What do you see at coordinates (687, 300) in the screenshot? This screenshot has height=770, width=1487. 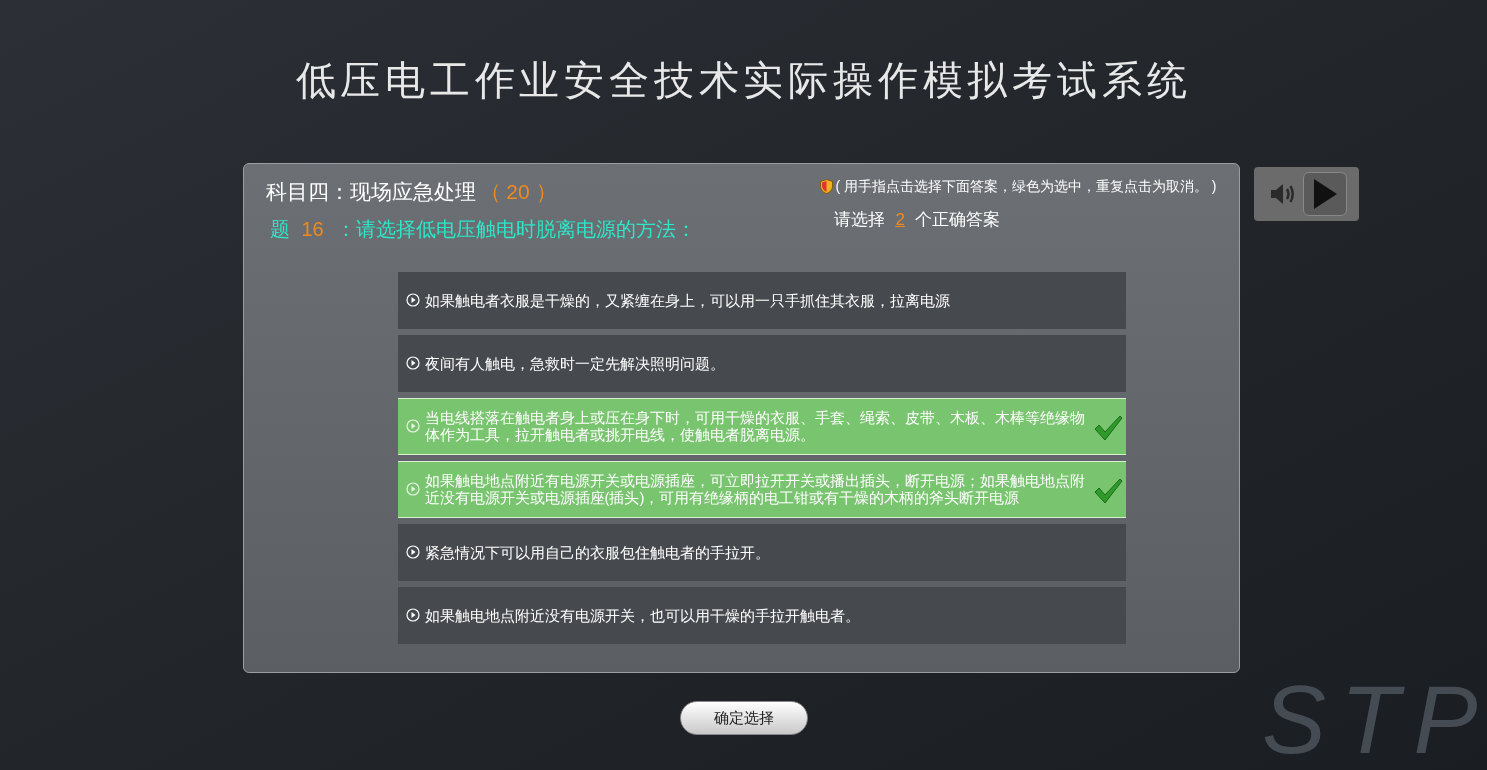 I see `answer-text: 如果触电者衣服是干燥的，又紧缠在身上，可以用一只手抓住其衣服，拉离电源` at bounding box center [687, 300].